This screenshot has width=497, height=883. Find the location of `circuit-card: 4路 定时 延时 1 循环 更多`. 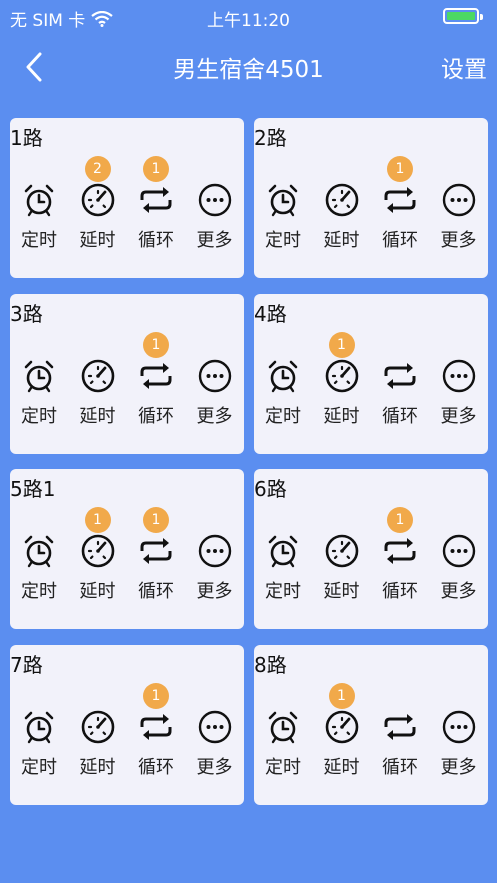

circuit-card: 4路 定时 延时 1 循环 更多 is located at coordinates (371, 373).